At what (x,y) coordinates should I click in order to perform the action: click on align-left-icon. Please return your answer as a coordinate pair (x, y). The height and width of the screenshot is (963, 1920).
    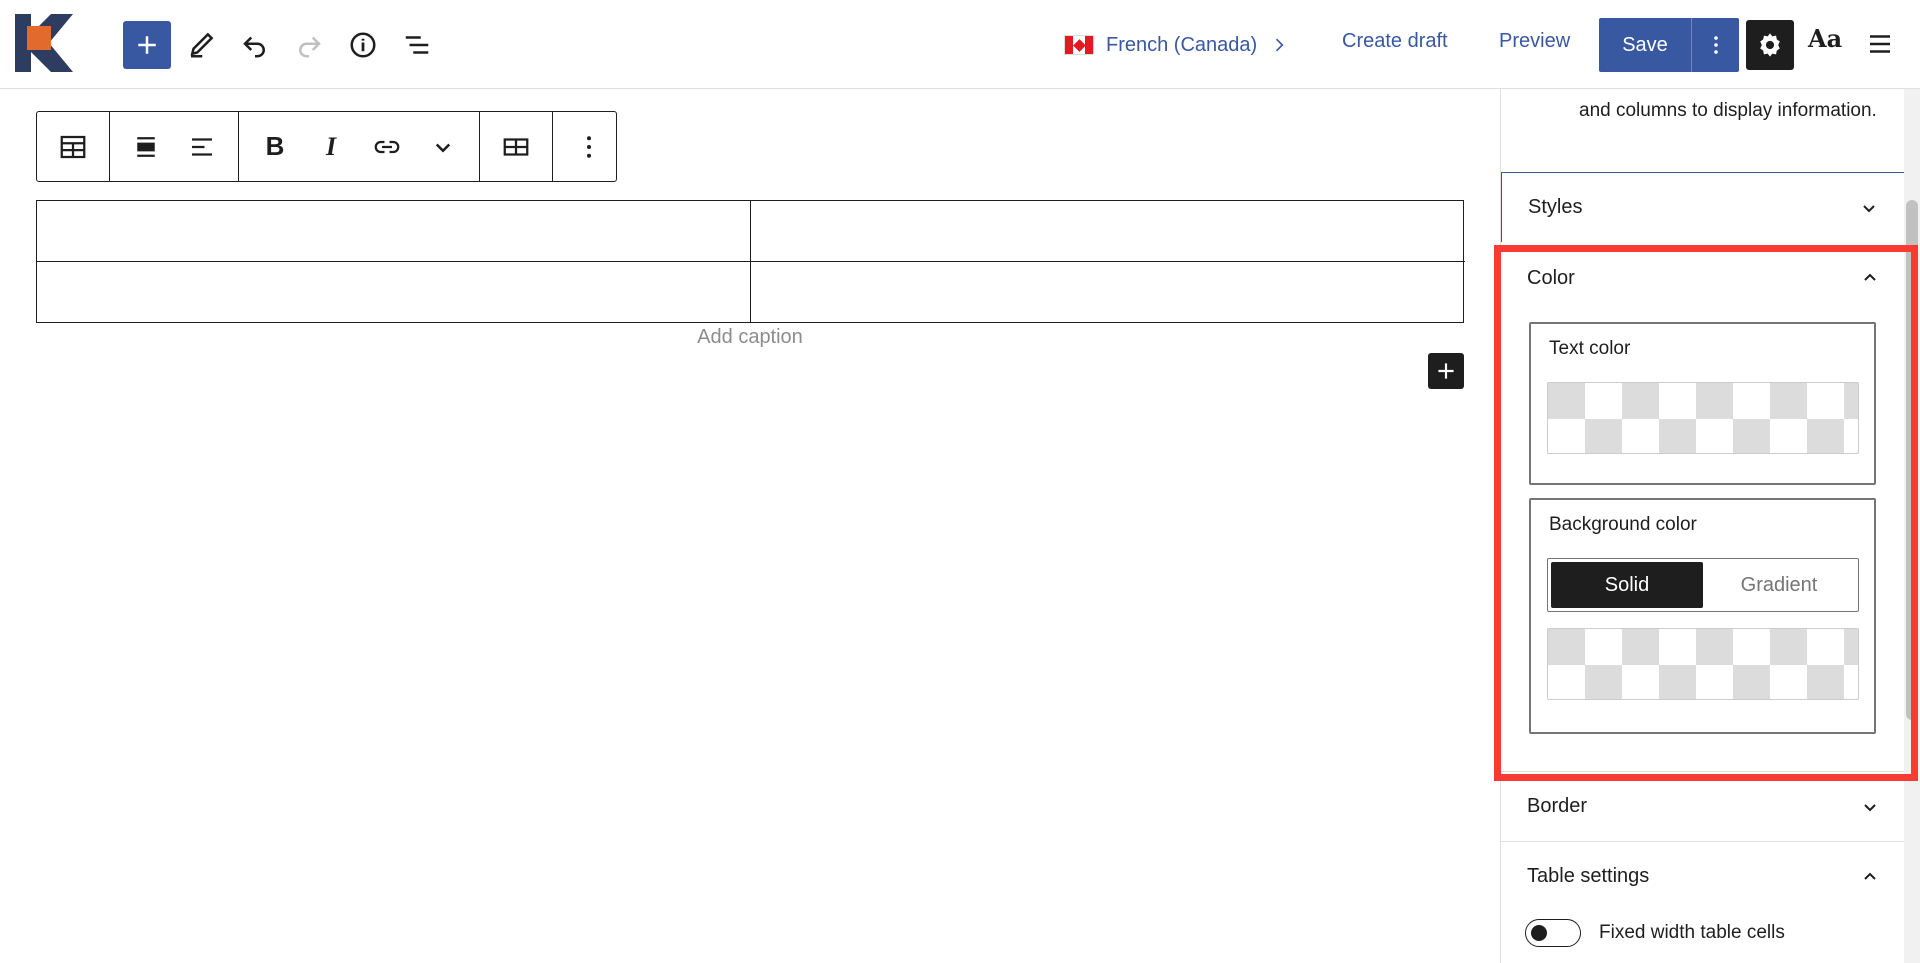
    Looking at the image, I should click on (202, 146).